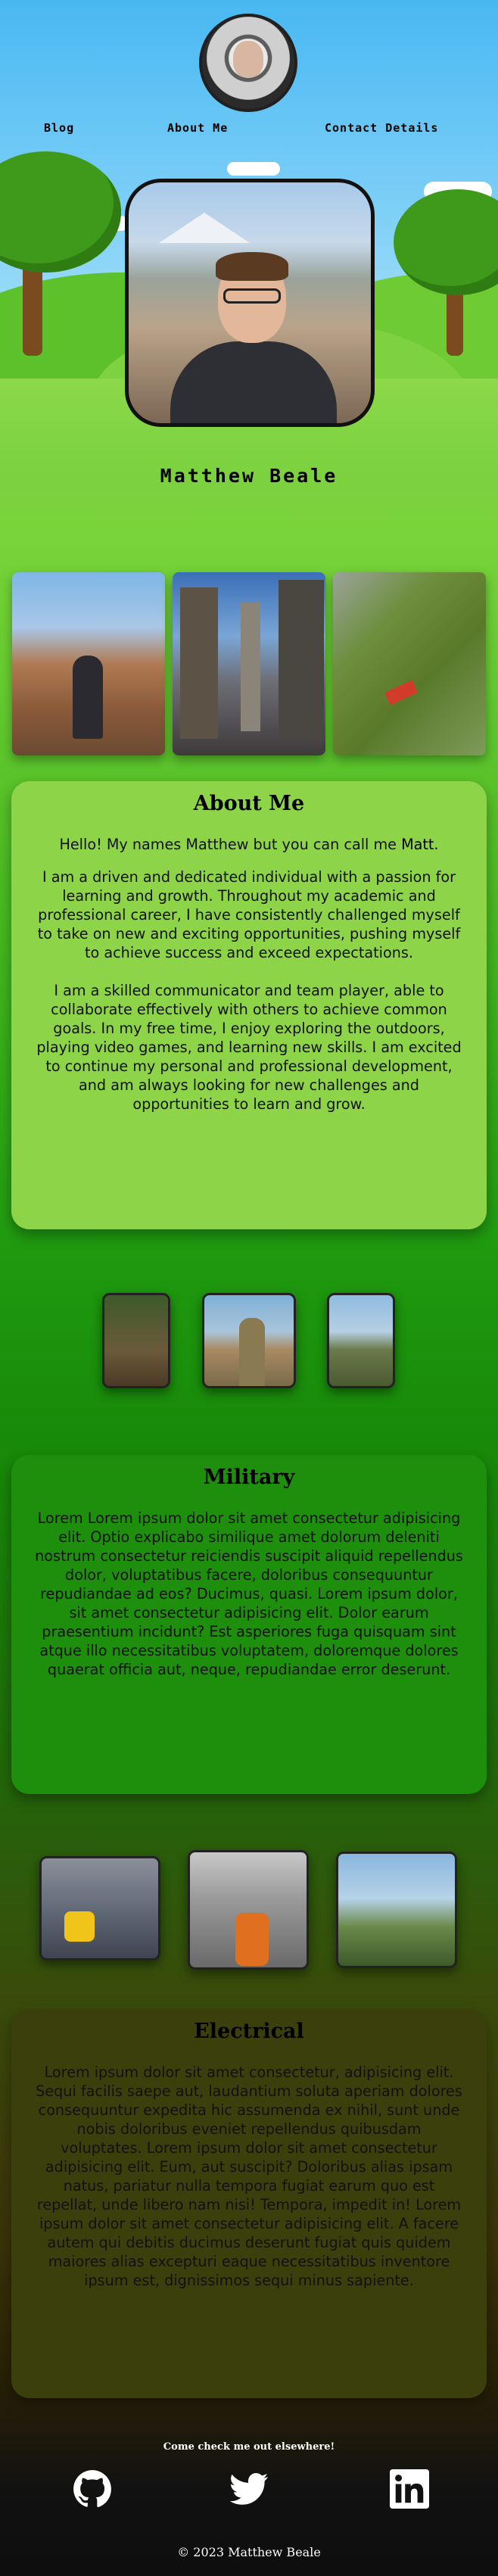  What do you see at coordinates (99, 1908) in the screenshot?
I see `photo-electrical-work` at bounding box center [99, 1908].